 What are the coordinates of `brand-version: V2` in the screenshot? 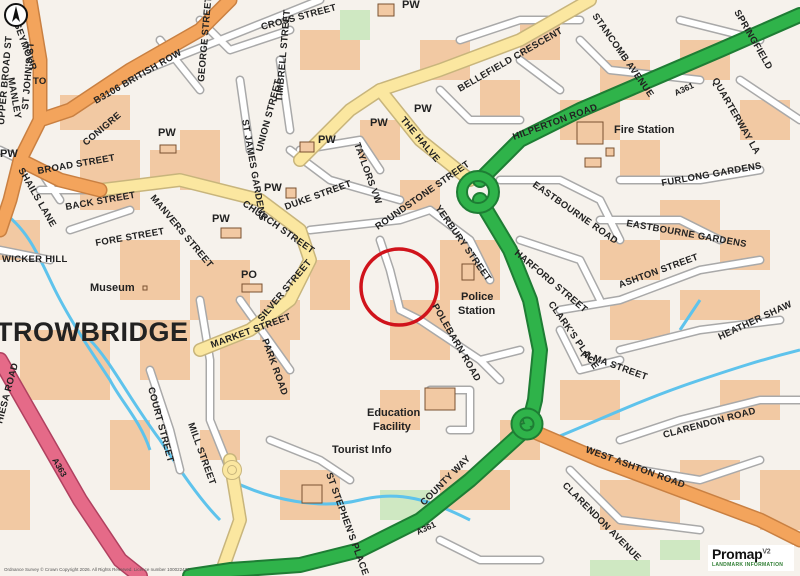 It's located at (766, 552).